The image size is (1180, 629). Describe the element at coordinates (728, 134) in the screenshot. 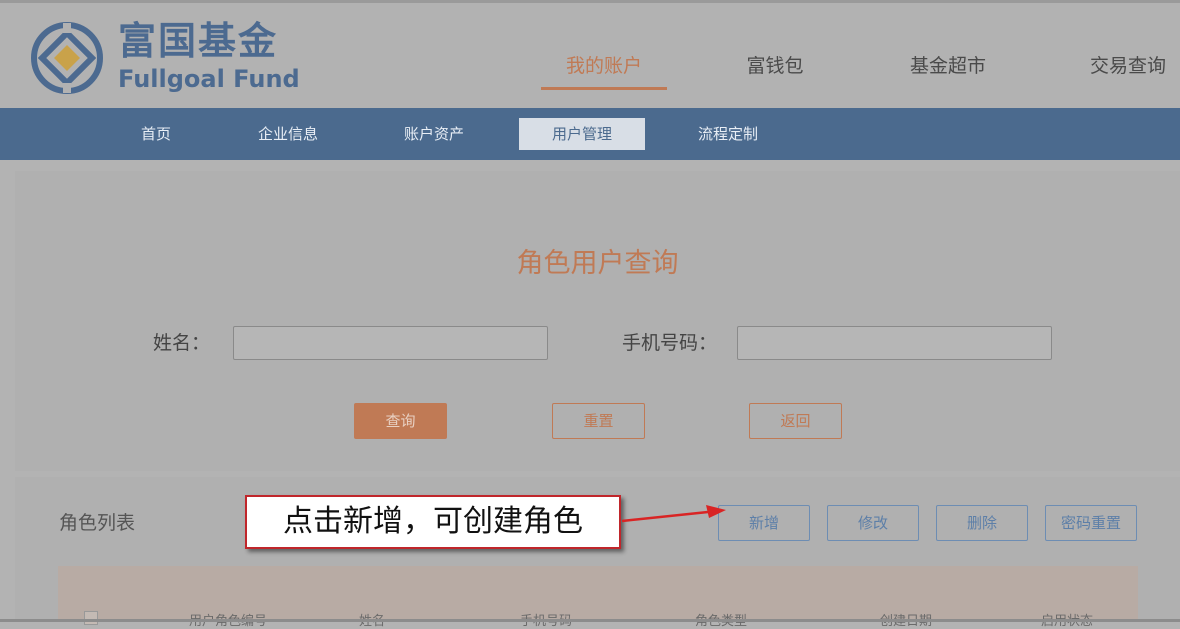

I see `sub-nav-process-custom: 流程定制` at that location.